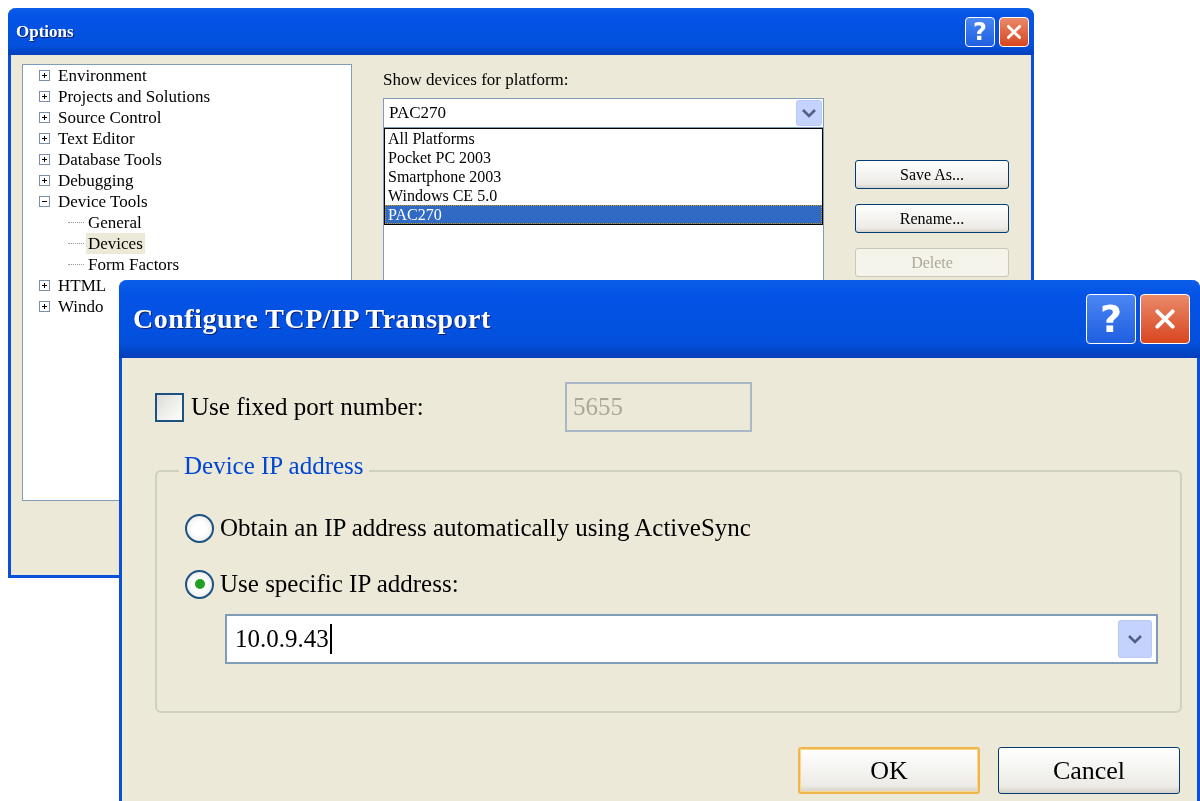 Image resolution: width=1200 pixels, height=801 pixels. What do you see at coordinates (44, 201) in the screenshot?
I see `collapse-icon` at bounding box center [44, 201].